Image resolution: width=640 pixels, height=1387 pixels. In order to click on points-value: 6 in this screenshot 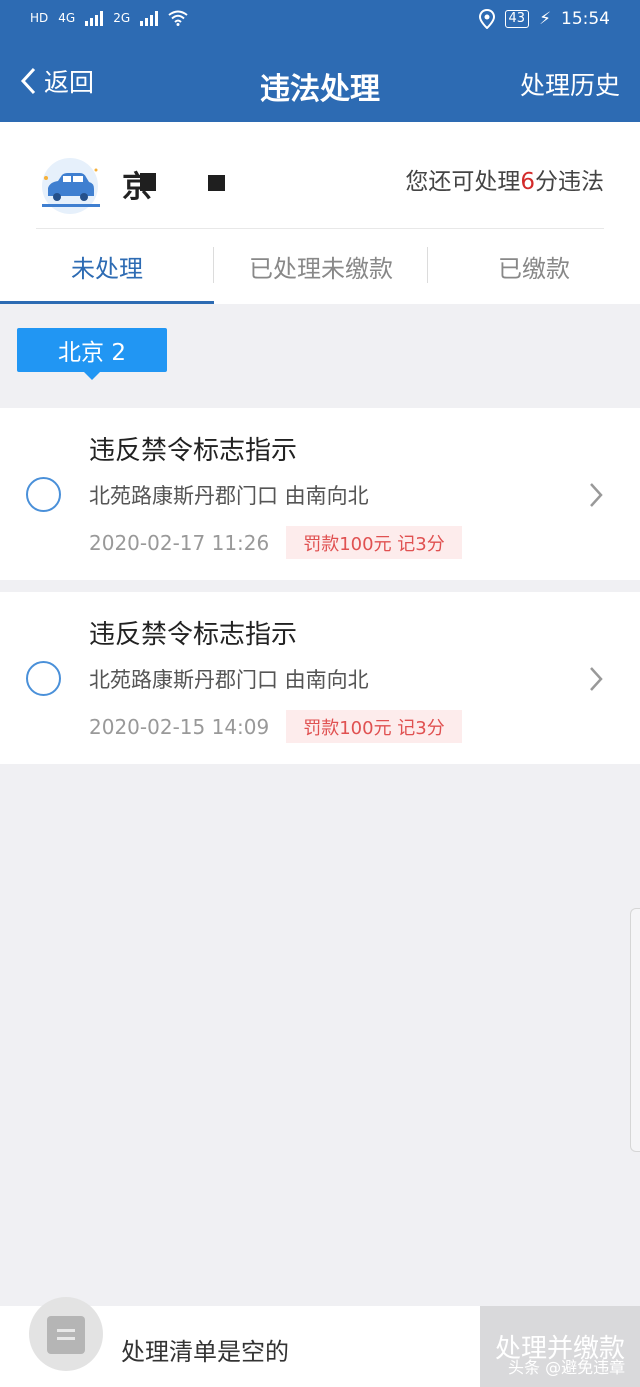, I will do `click(527, 182)`.